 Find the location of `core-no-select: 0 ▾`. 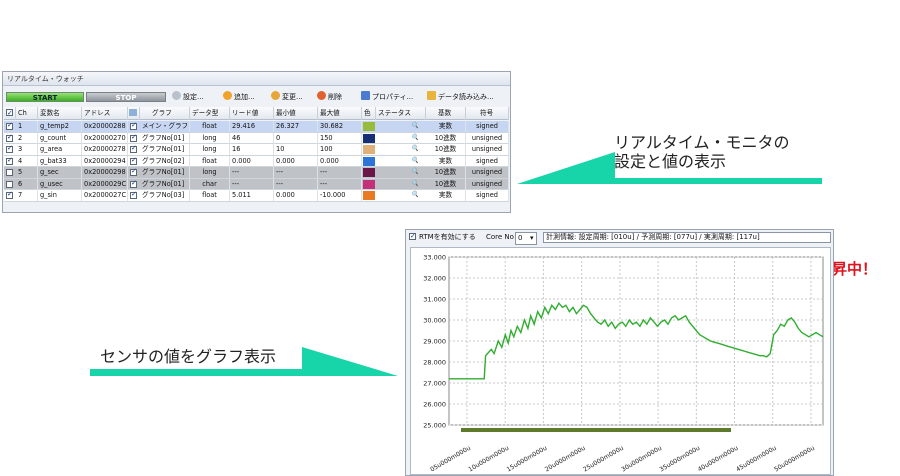

core-no-select: 0 ▾ is located at coordinates (526, 238).